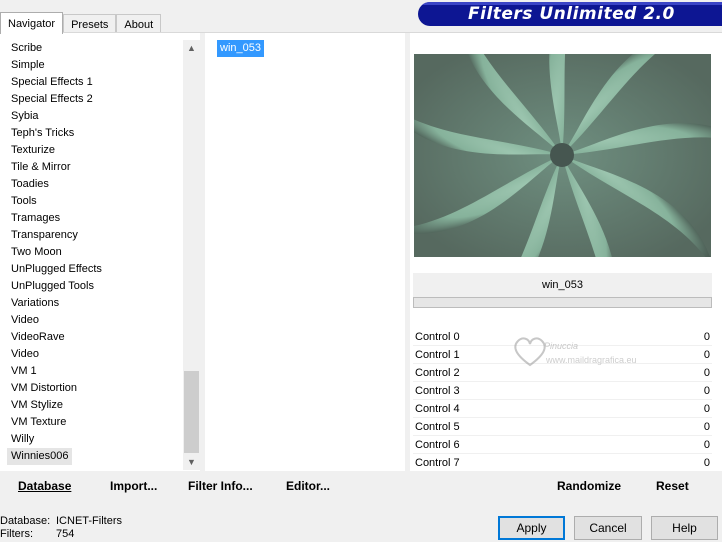 The image size is (722, 542). Describe the element at coordinates (562, 445) in the screenshot. I see `control-row: Control 6 0` at that location.